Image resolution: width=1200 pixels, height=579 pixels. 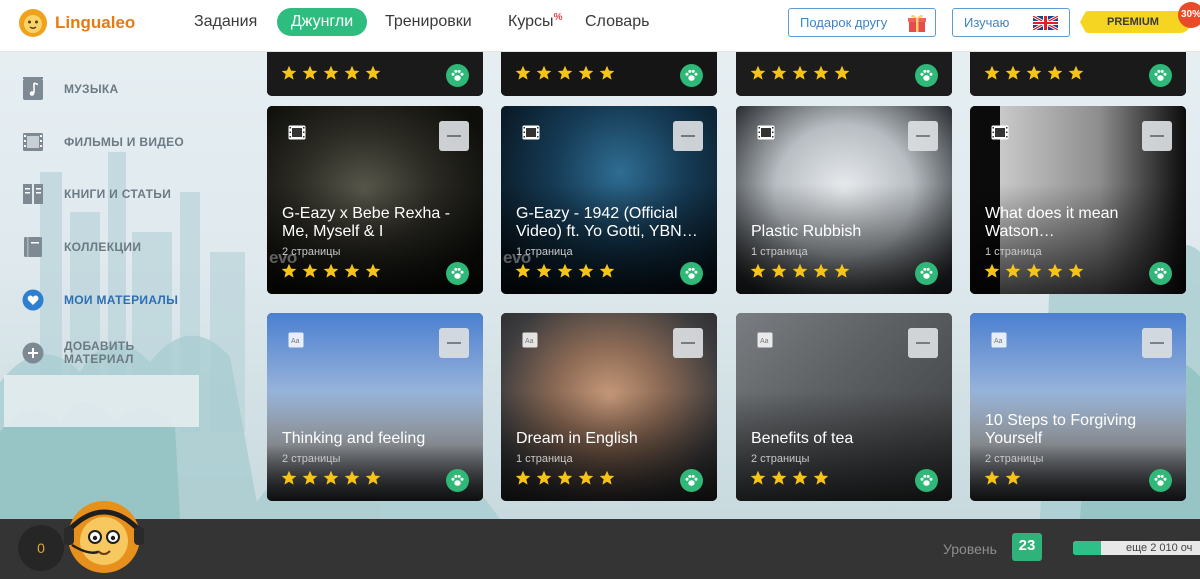 I want to click on nav-jungle: Джунгли, so click(x=322, y=22).